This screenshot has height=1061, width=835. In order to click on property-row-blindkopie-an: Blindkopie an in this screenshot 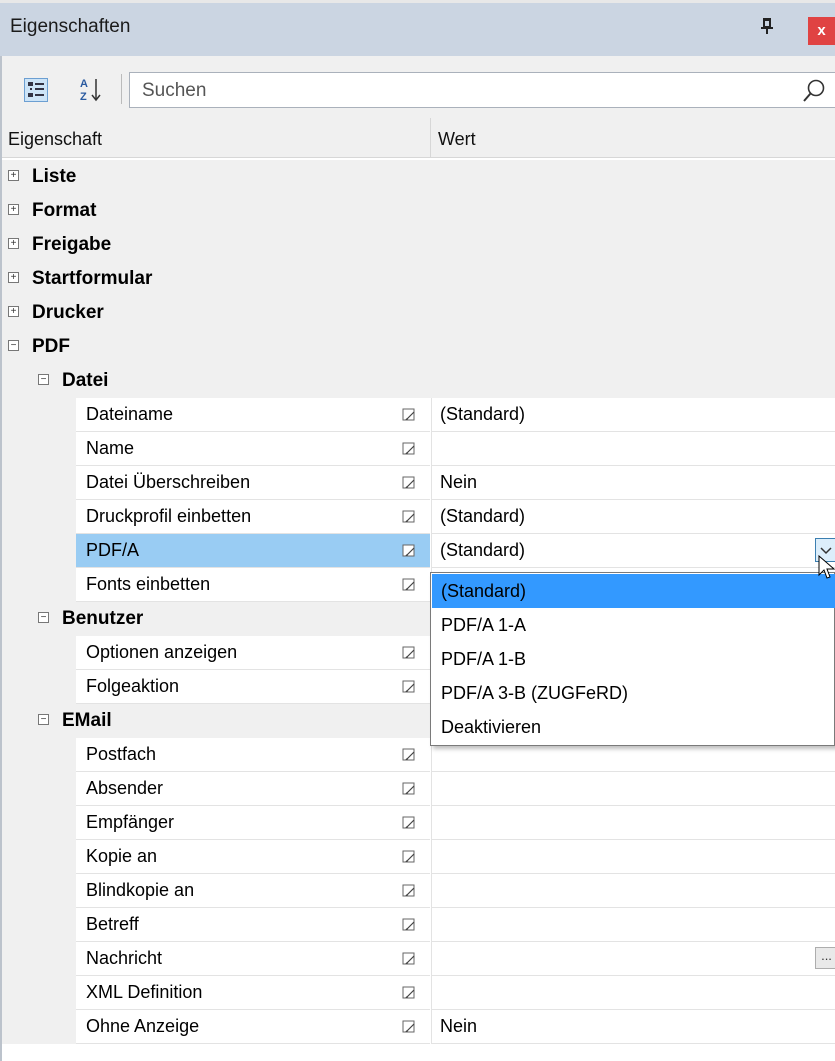, I will do `click(418, 891)`.